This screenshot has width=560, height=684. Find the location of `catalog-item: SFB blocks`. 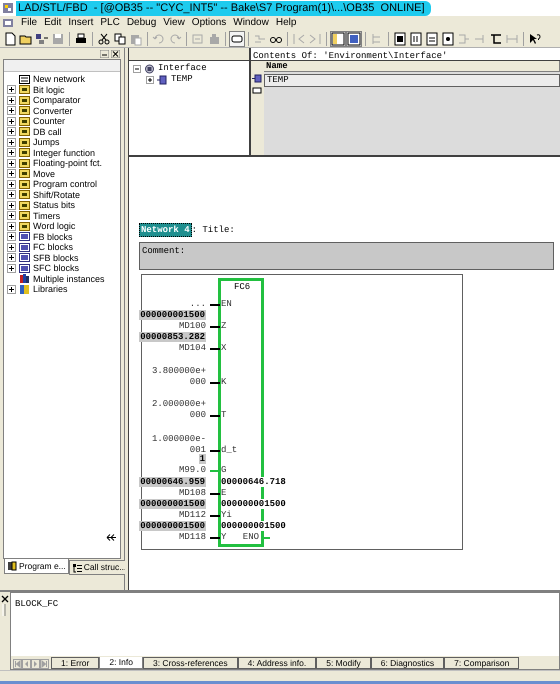

catalog-item: SFB blocks is located at coordinates (42, 257).